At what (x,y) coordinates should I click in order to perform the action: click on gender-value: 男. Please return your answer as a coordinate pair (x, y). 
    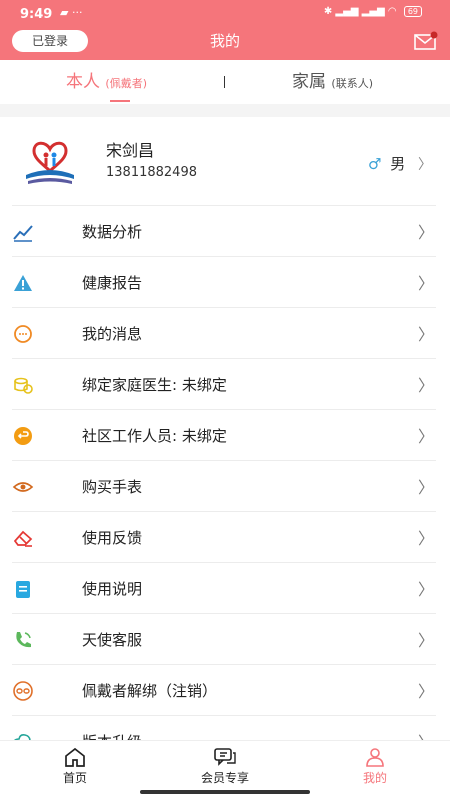
    Looking at the image, I should click on (398, 164).